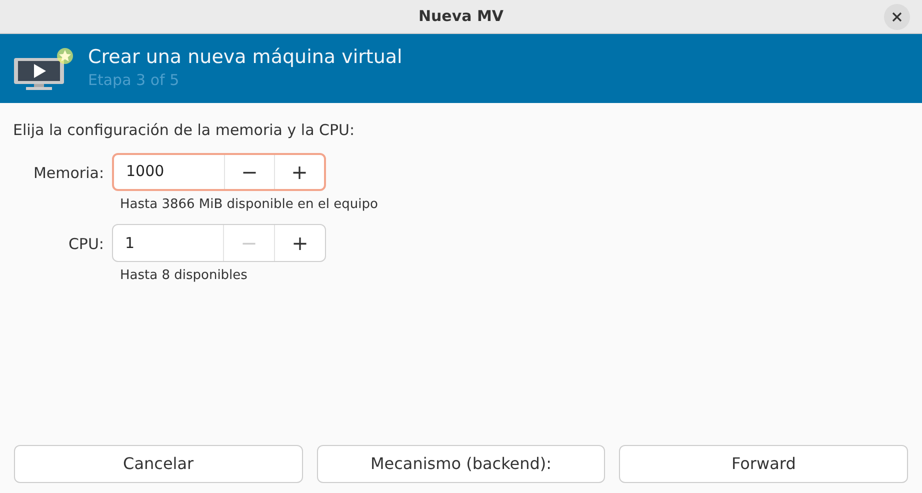  What do you see at coordinates (219, 171) in the screenshot?
I see `number-field: 1000 − +` at bounding box center [219, 171].